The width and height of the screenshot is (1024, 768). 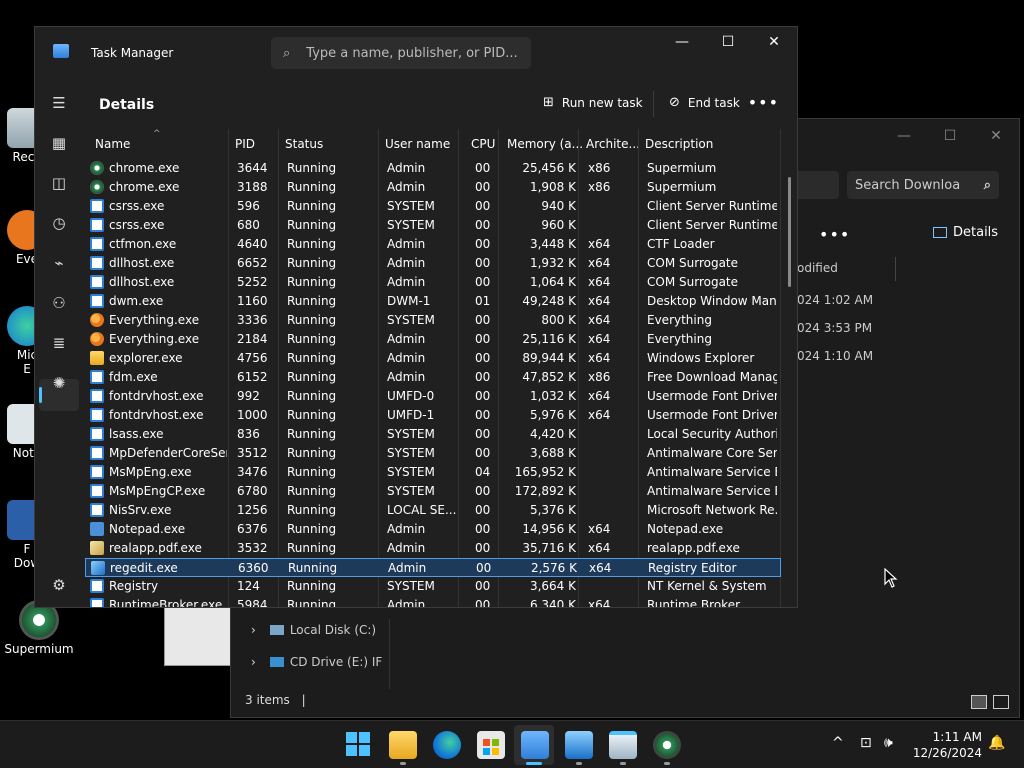 What do you see at coordinates (704, 102) in the screenshot?
I see `end-task-button: ⊘ End task` at bounding box center [704, 102].